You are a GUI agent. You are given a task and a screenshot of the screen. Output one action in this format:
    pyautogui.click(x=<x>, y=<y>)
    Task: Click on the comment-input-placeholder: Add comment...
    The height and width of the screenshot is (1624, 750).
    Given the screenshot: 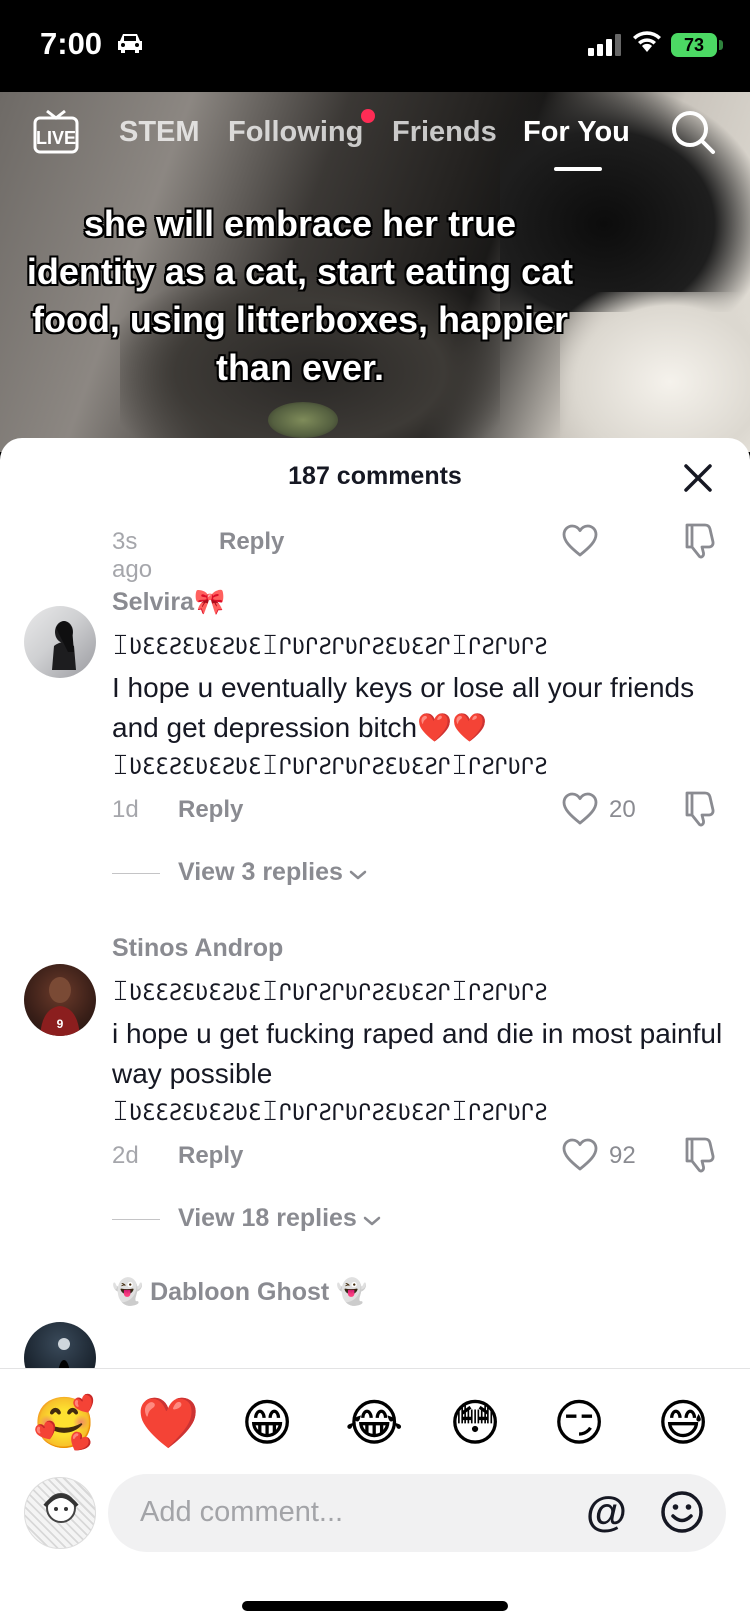 What is the action you would take?
    pyautogui.click(x=242, y=1512)
    